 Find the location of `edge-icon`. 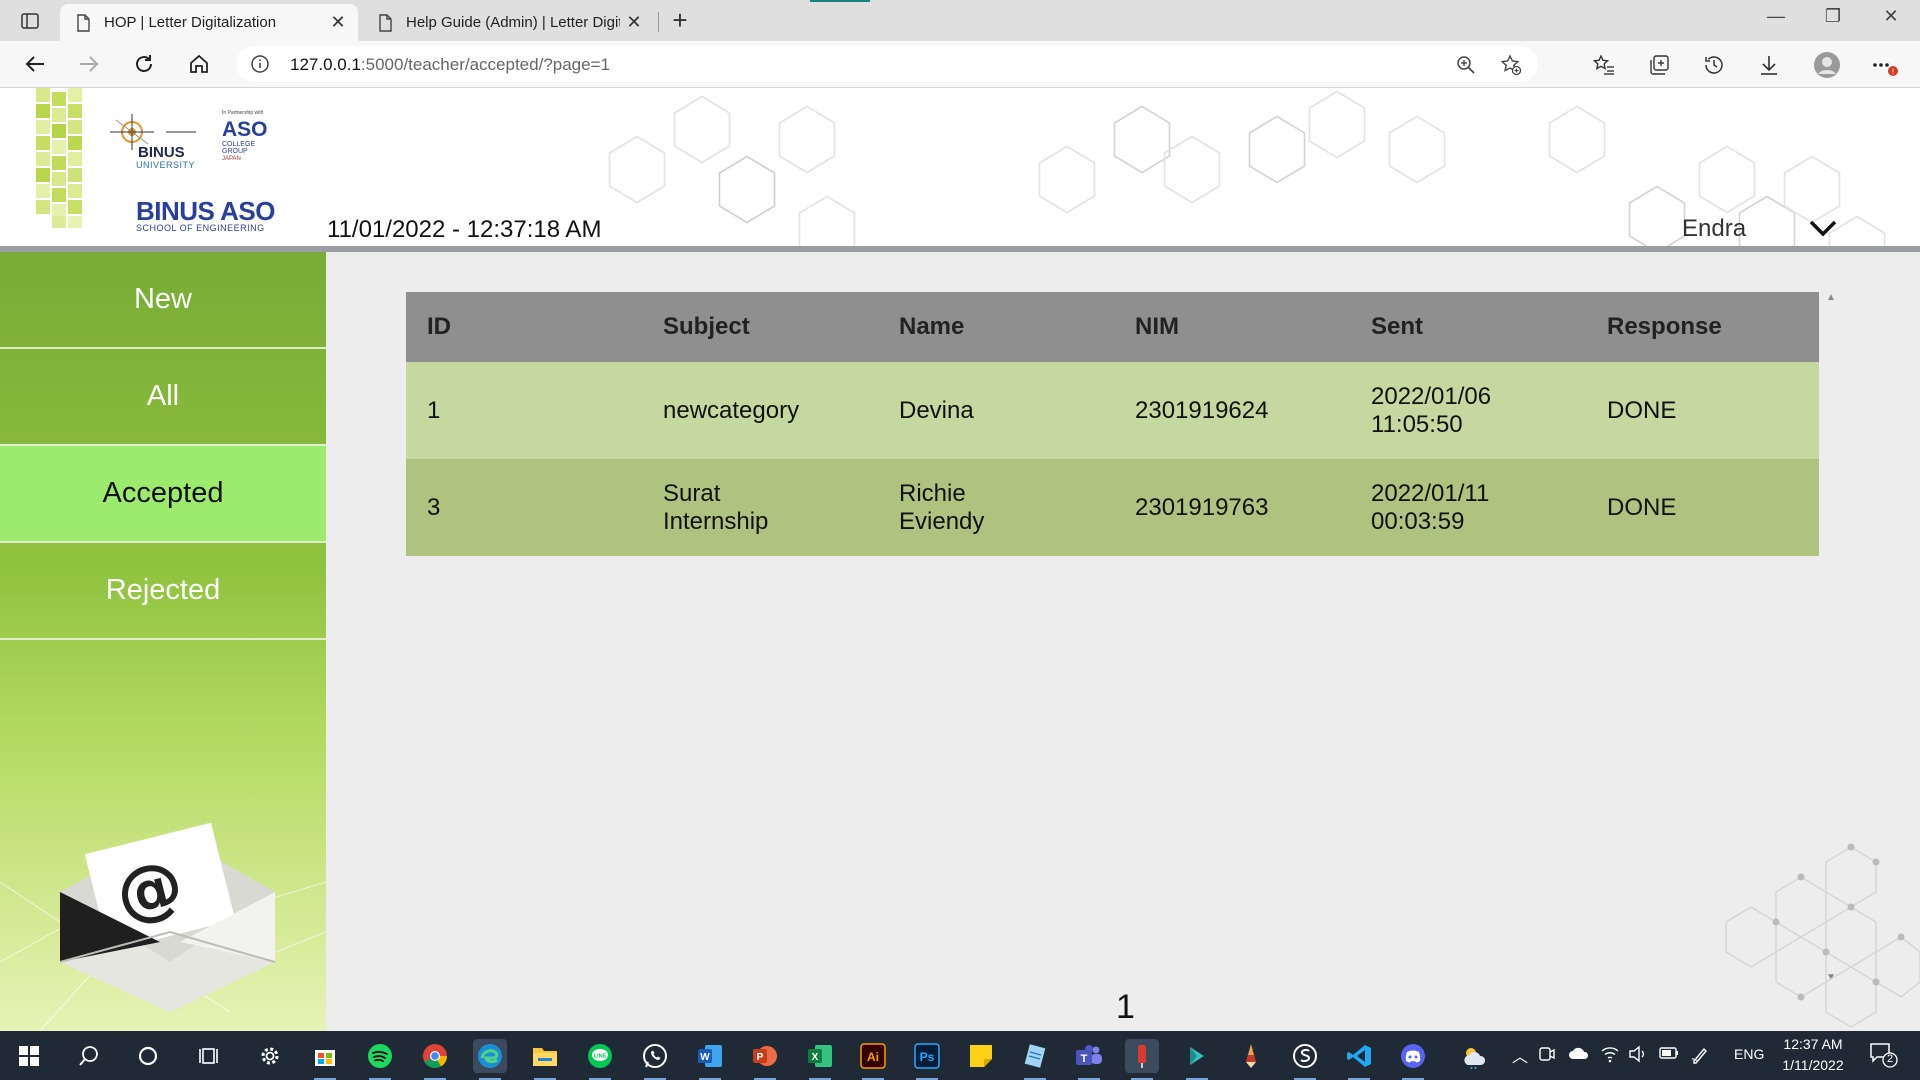

edge-icon is located at coordinates (490, 1059).